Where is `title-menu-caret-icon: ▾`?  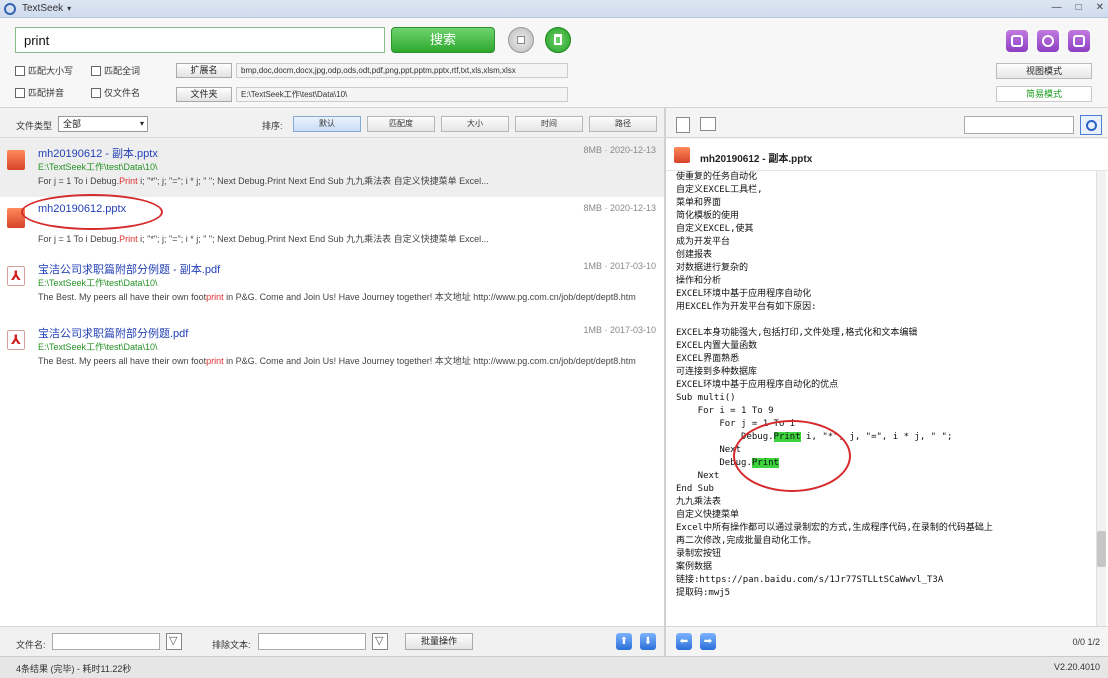 title-menu-caret-icon: ▾ is located at coordinates (69, 8).